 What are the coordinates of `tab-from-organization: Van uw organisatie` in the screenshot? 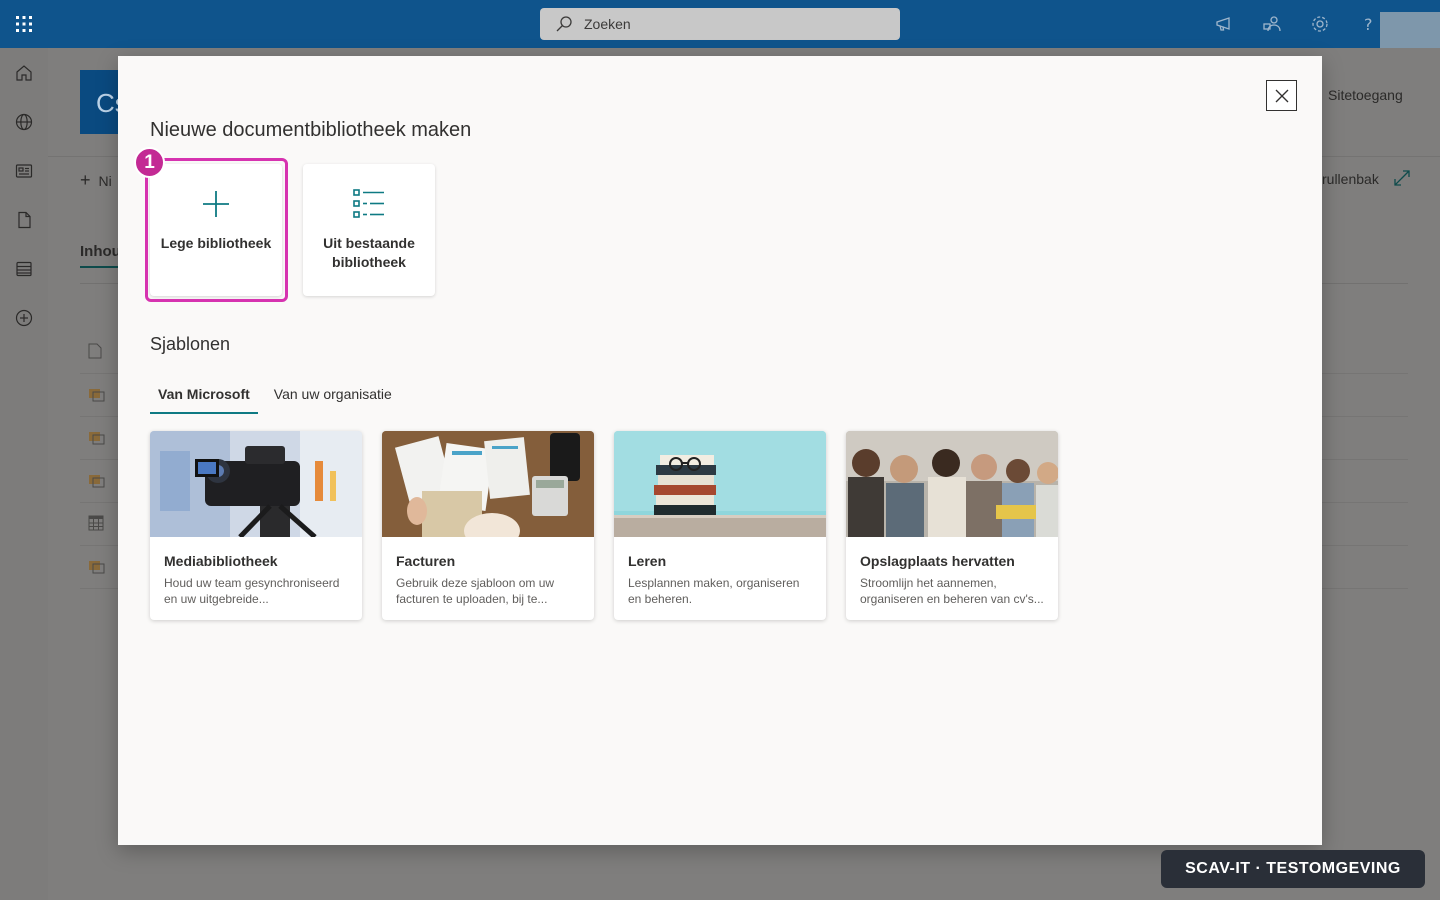 It's located at (333, 398).